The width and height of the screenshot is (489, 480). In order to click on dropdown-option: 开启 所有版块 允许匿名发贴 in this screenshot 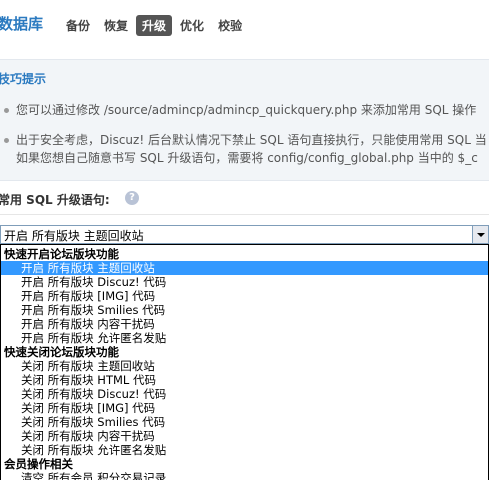, I will do `click(244, 338)`.